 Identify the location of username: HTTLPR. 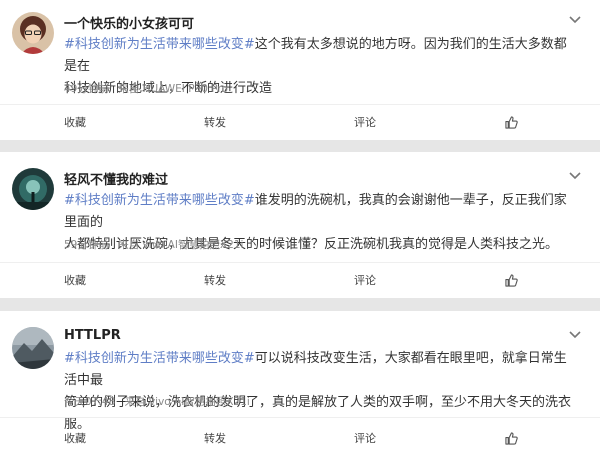
(92, 335).